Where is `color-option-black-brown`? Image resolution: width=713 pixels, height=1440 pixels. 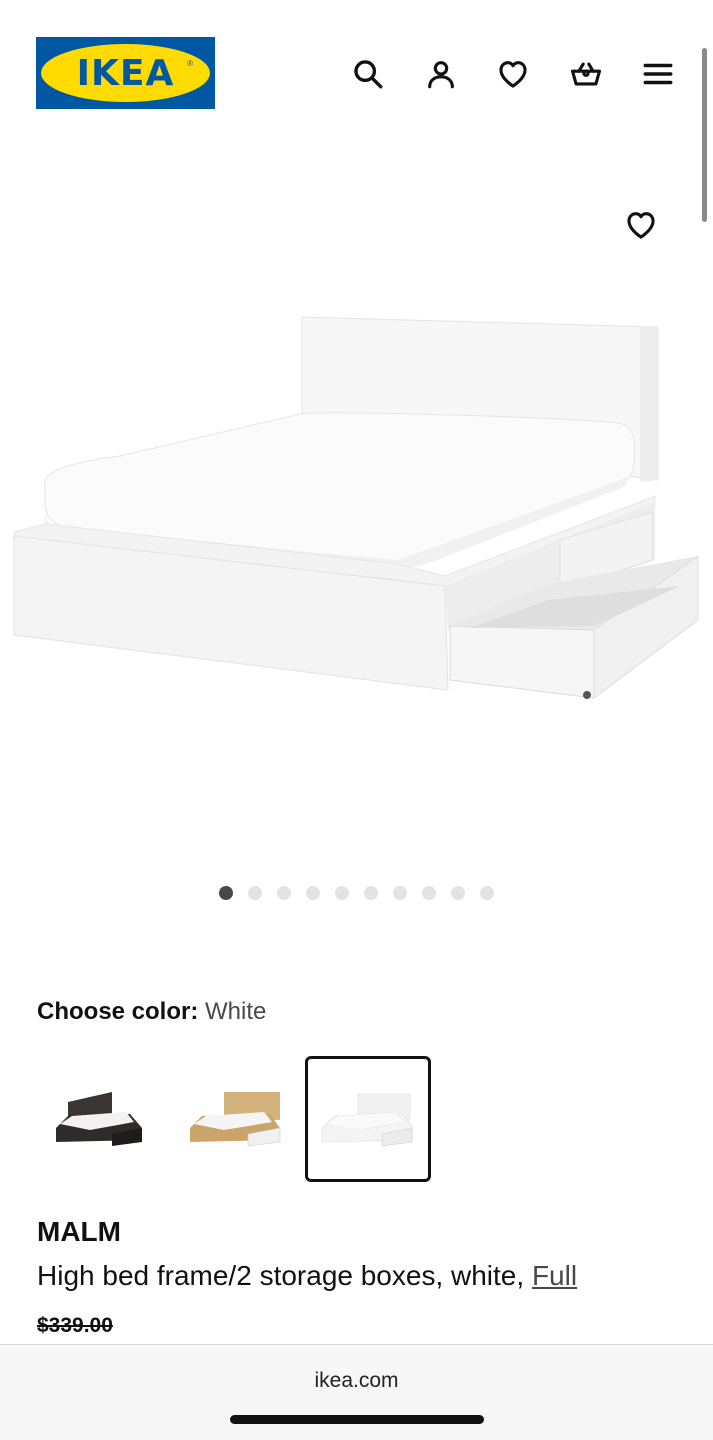
color-option-black-brown is located at coordinates (100, 1119).